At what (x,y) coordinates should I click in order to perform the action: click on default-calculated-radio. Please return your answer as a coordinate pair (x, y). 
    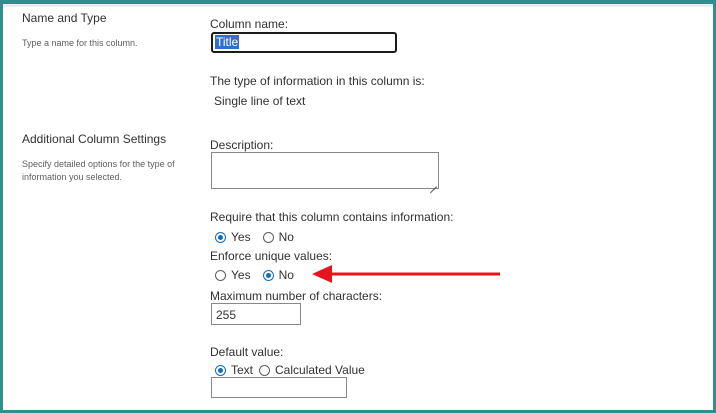
    Looking at the image, I should click on (265, 370).